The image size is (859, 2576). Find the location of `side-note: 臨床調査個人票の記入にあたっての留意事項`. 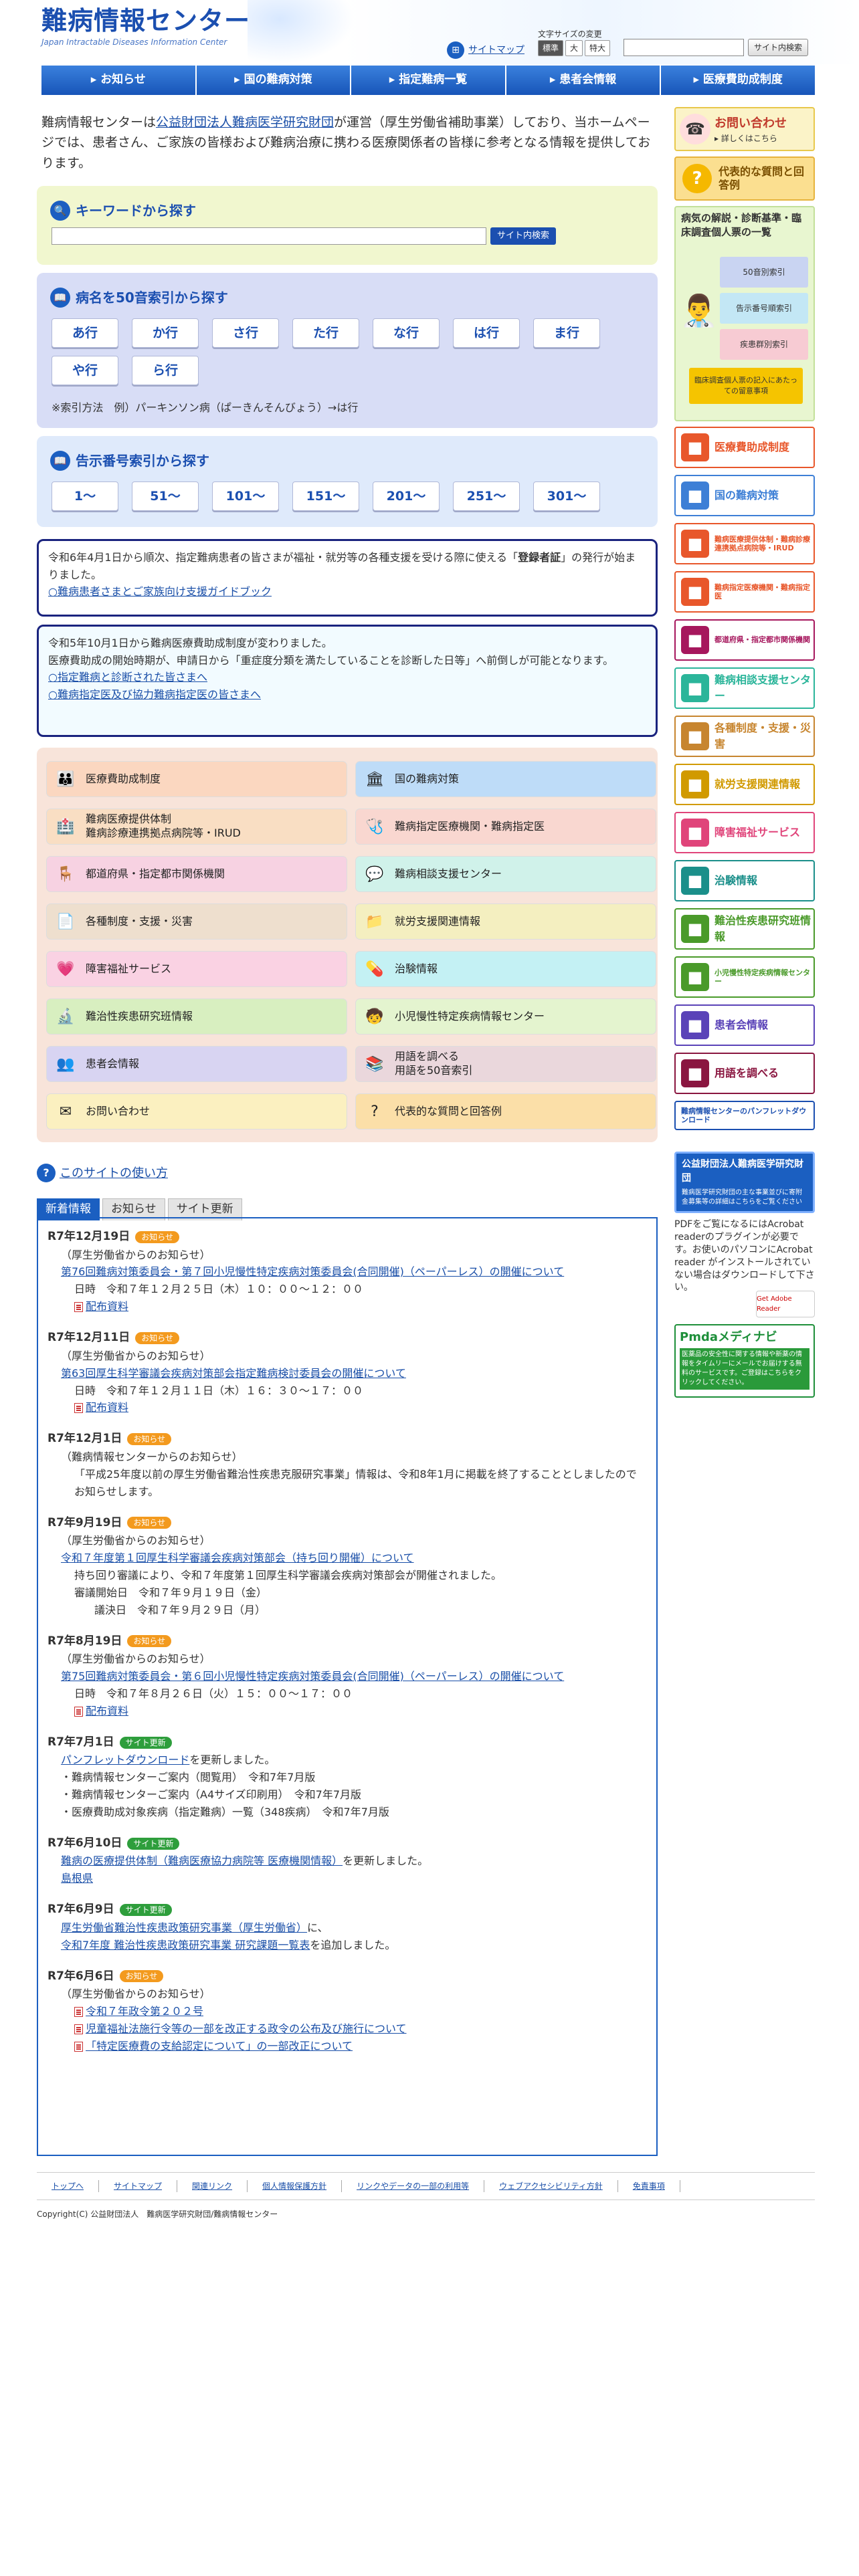

side-note: 臨床調査個人票の記入にあたっての留意事項 is located at coordinates (746, 386).